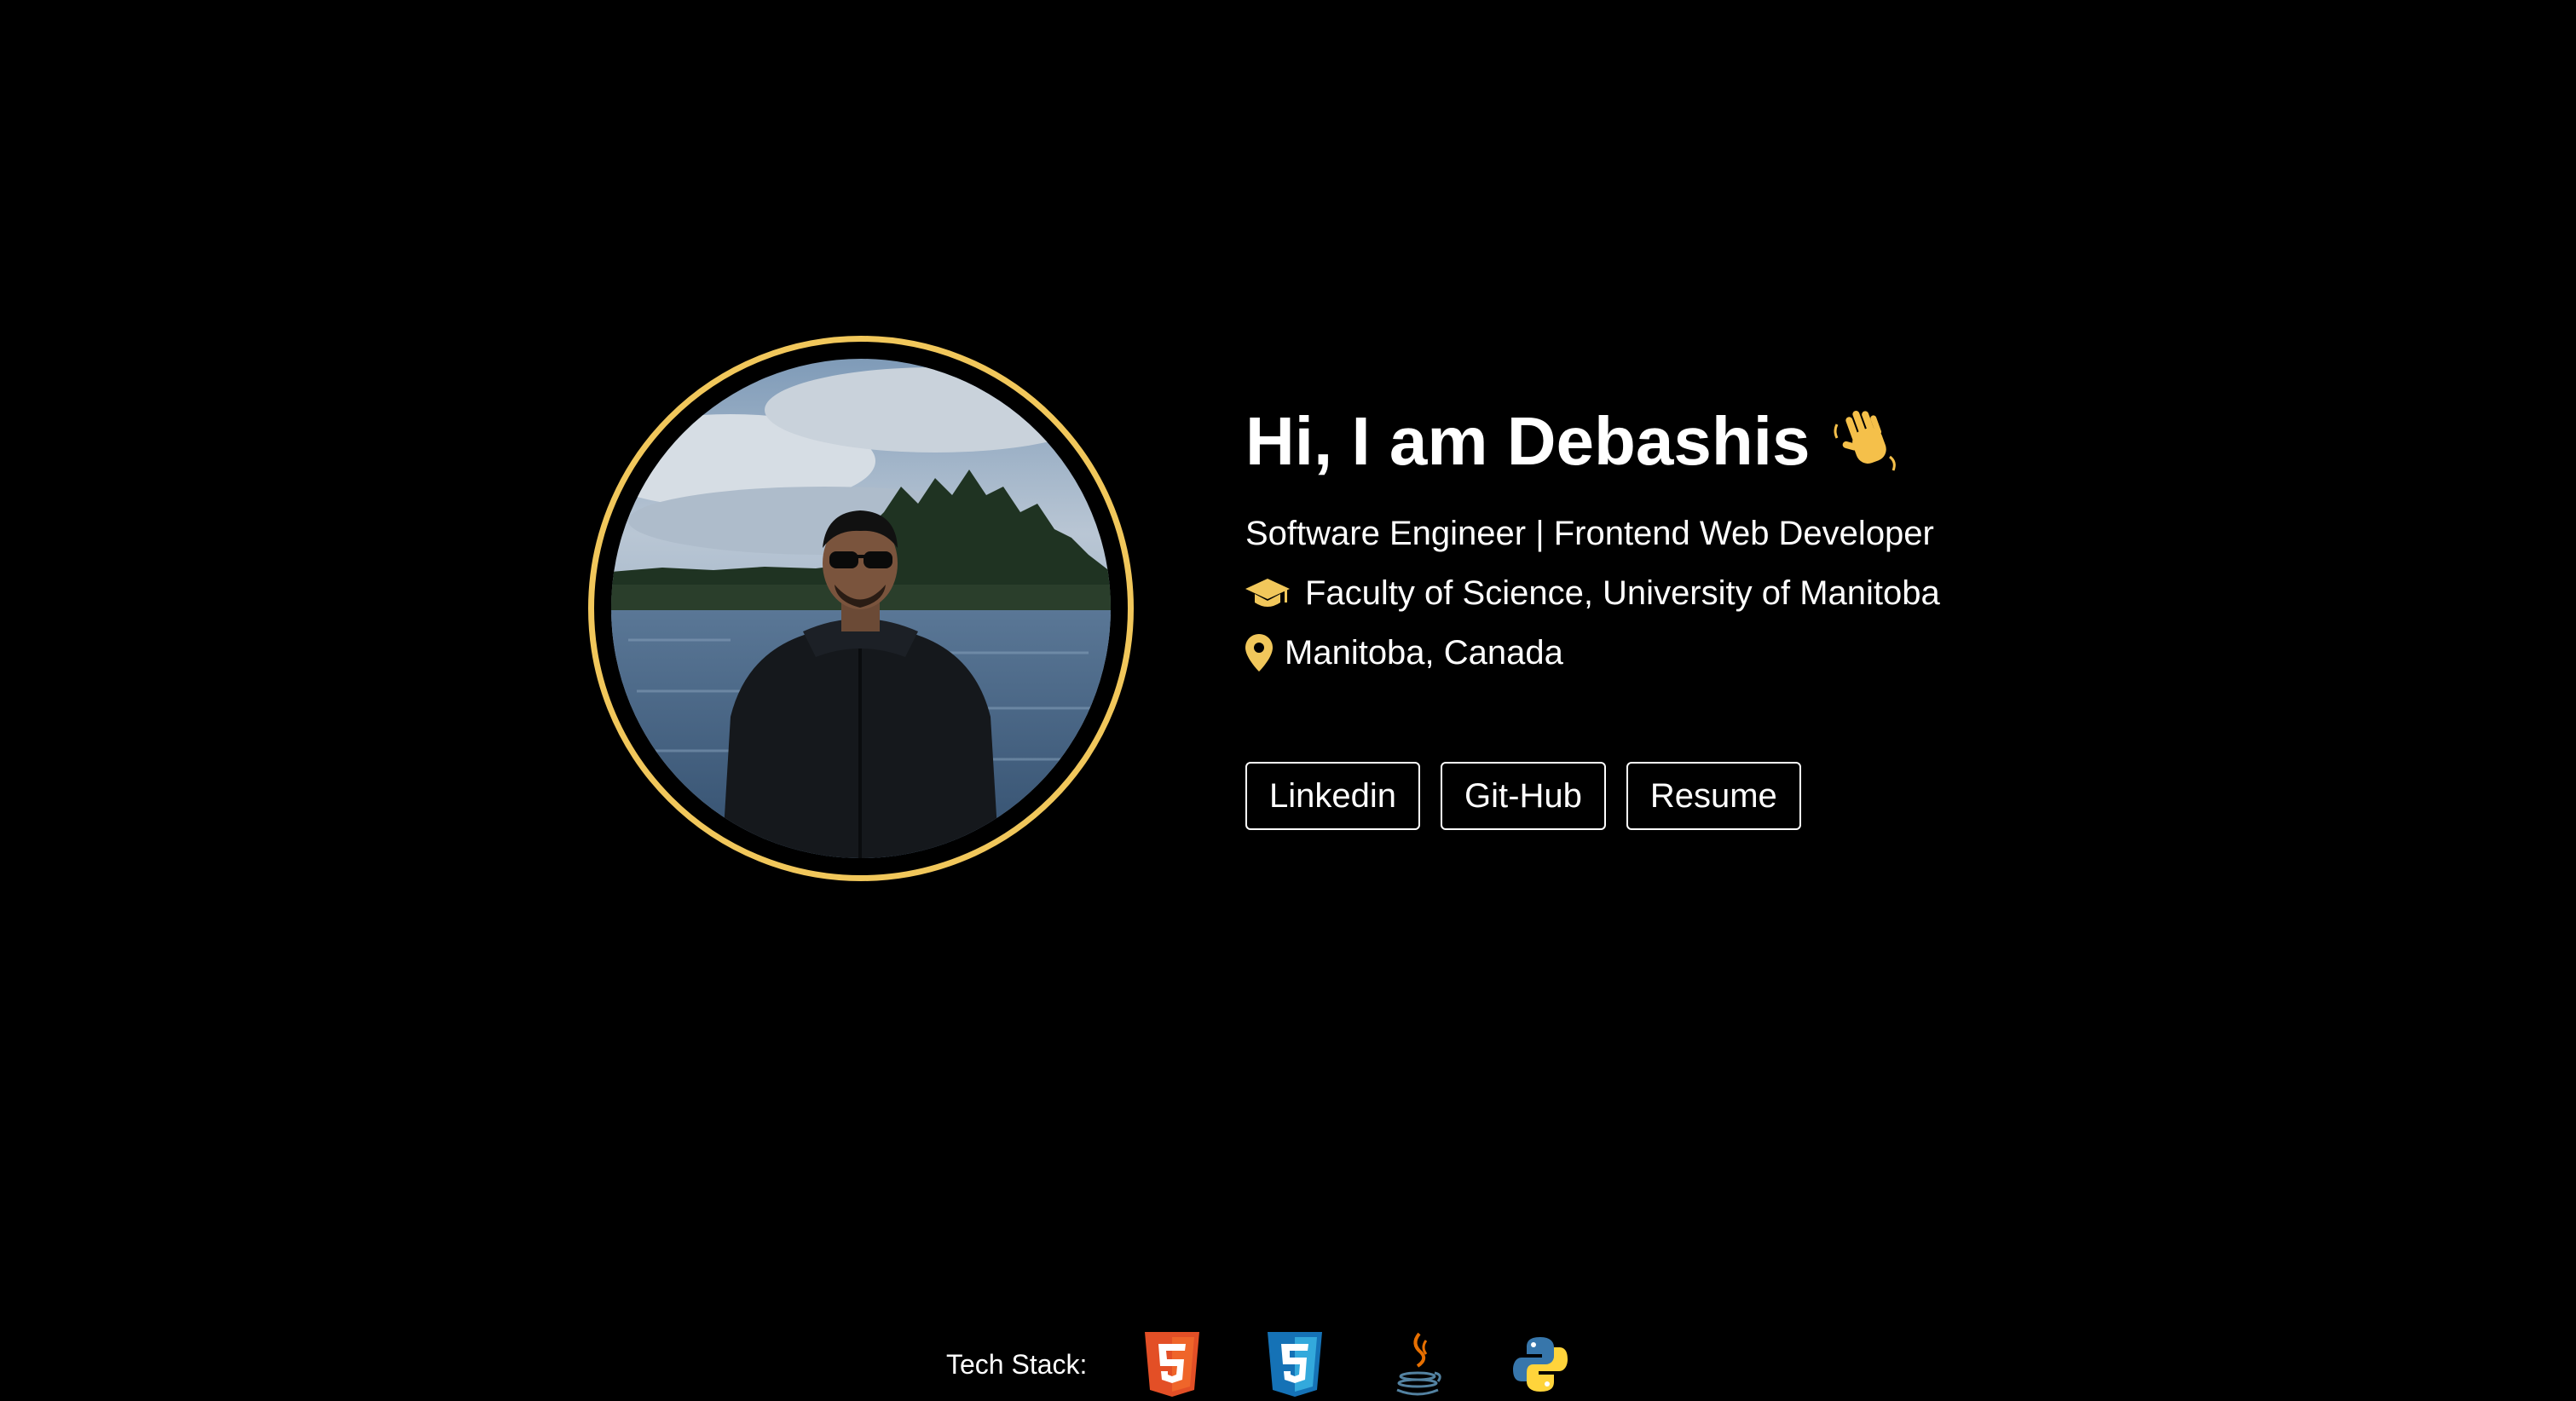 The height and width of the screenshot is (1401, 2576). I want to click on resume-button: Resume, so click(1713, 796).